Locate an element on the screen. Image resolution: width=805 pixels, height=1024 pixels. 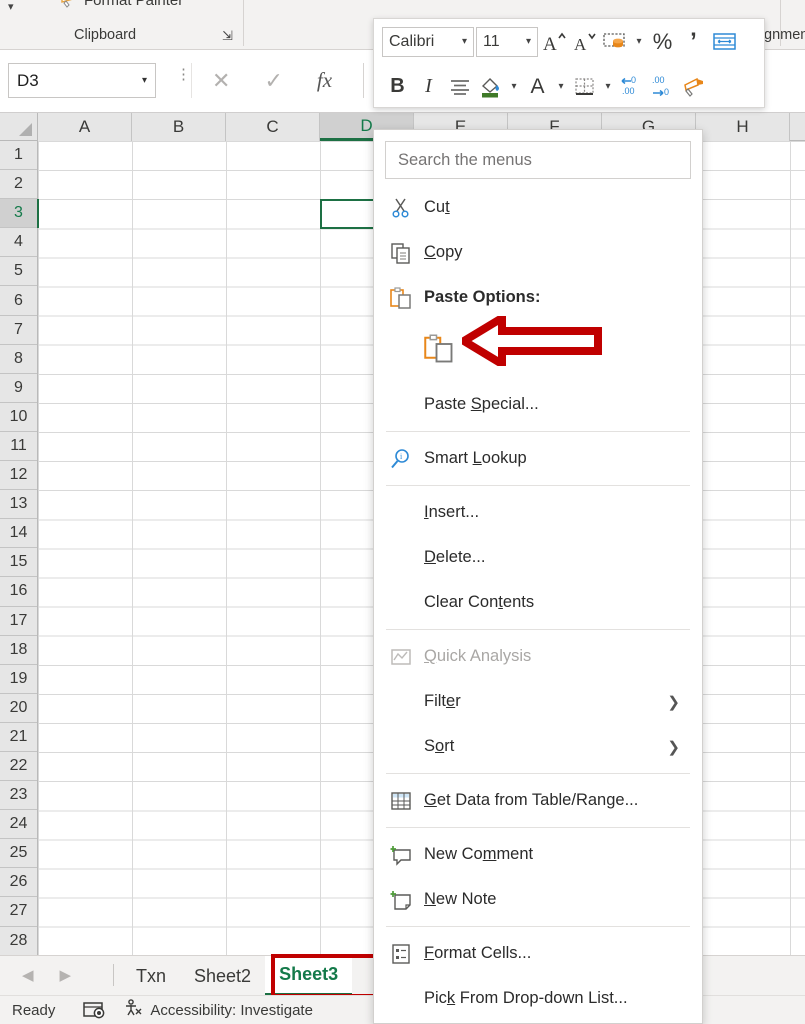
row-header-14: 14 is located at coordinates (18, 534).